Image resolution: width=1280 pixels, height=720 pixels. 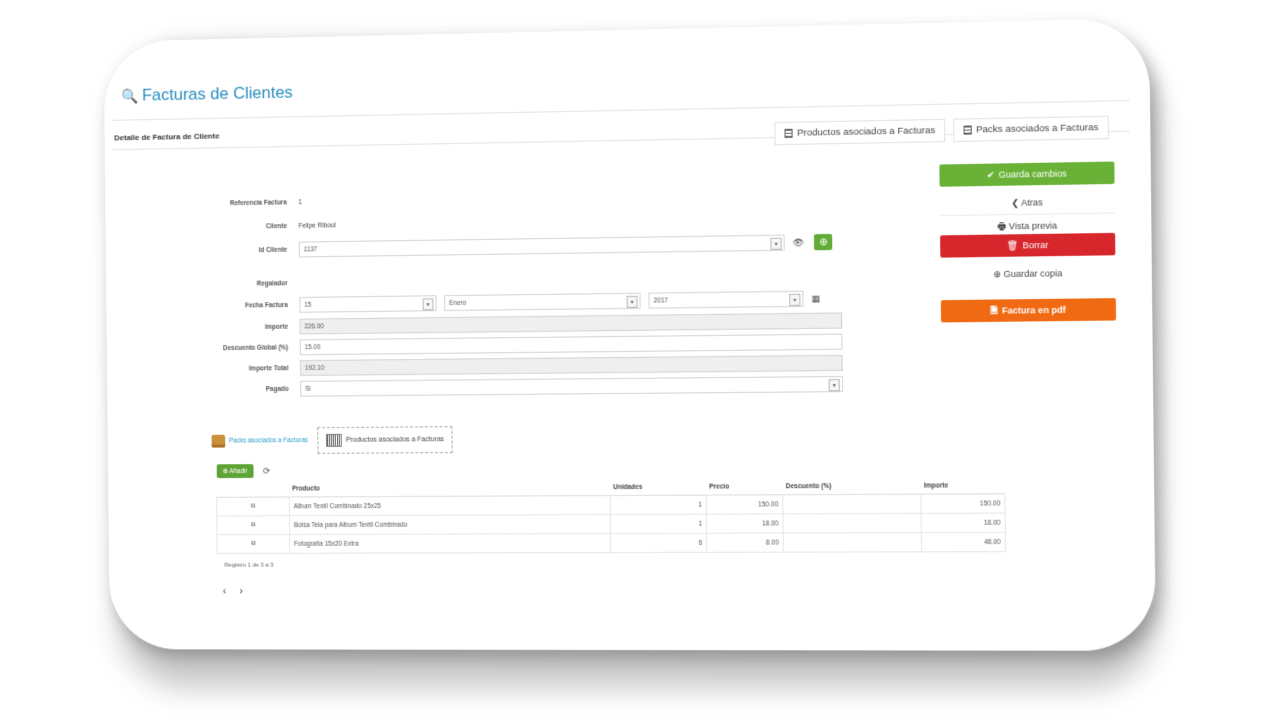 I want to click on tab-productos: Productos asociados a Facturas, so click(x=860, y=132).